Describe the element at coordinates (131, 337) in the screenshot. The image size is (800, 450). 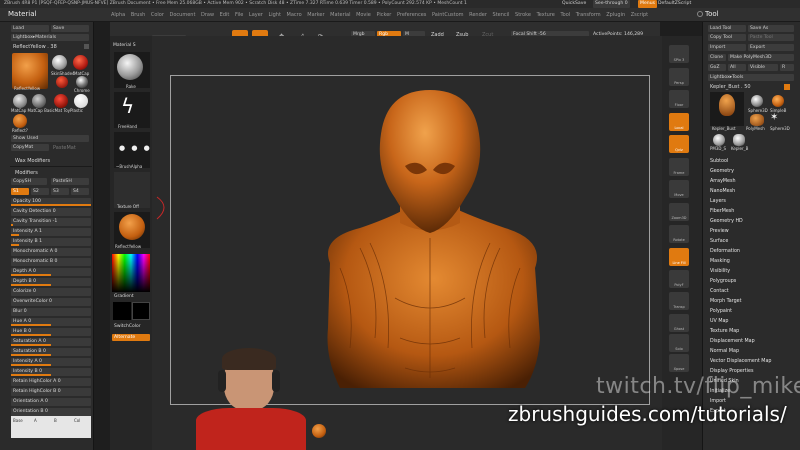
I see `alternate-button: Alternate` at that location.